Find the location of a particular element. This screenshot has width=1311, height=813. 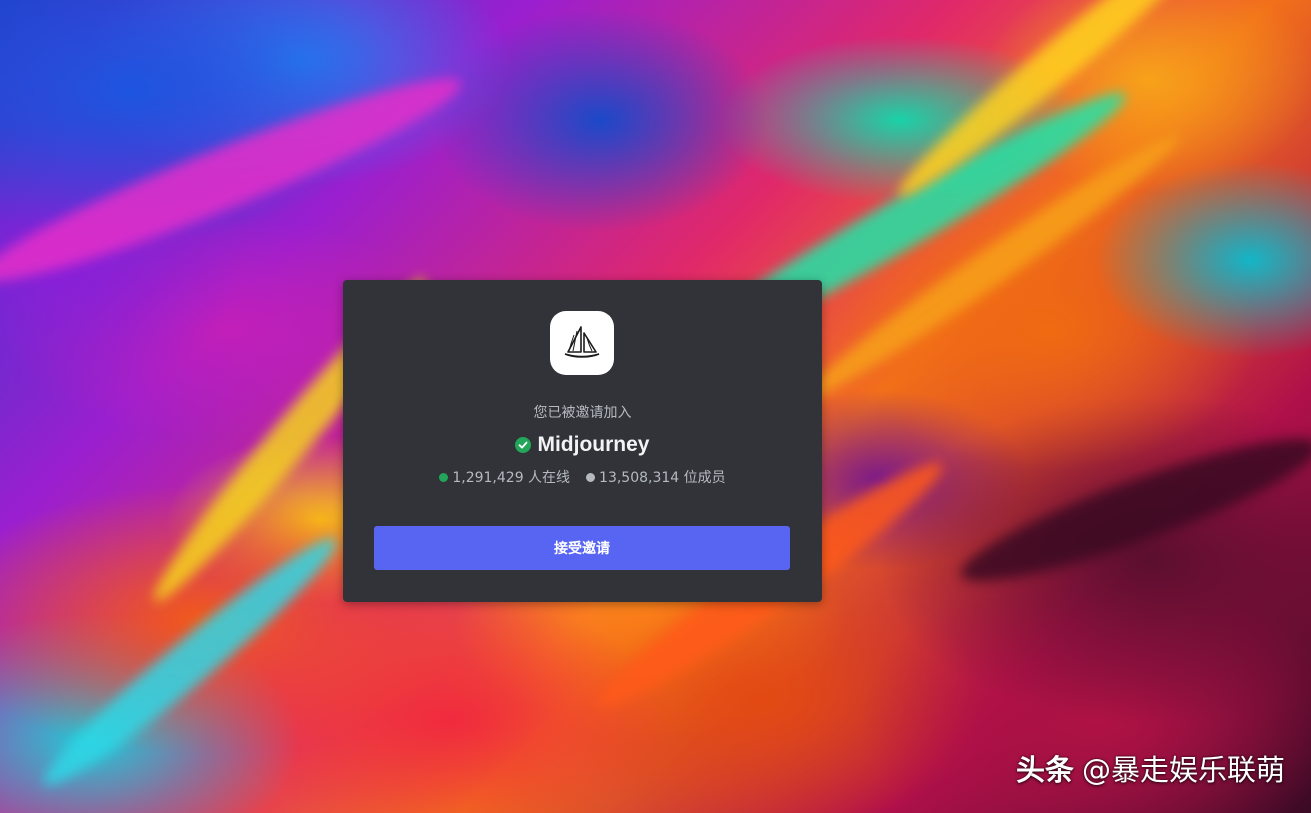

server-logo is located at coordinates (582, 343).